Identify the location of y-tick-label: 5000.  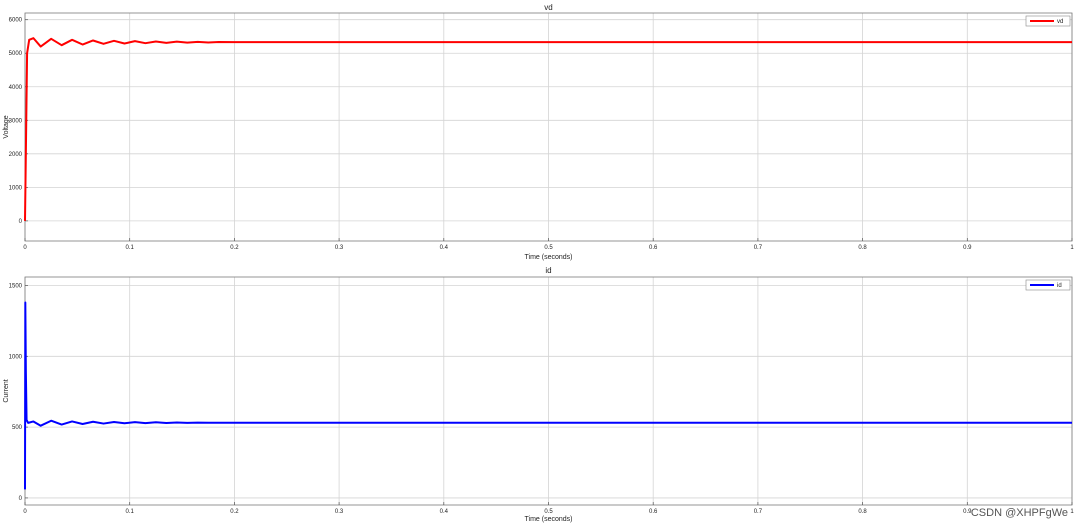
(16, 54).